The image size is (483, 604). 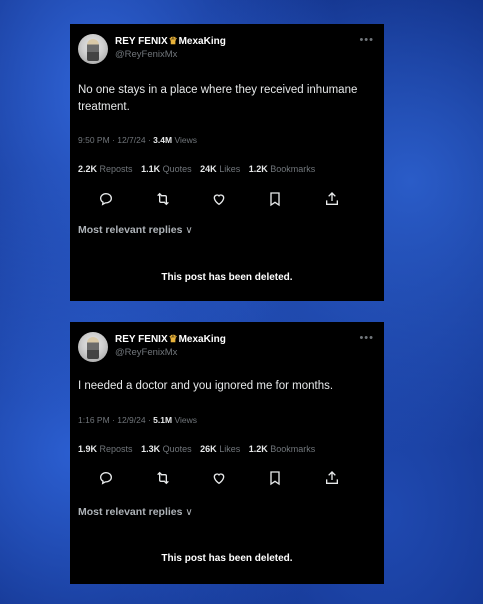 What do you see at coordinates (208, 449) in the screenshot?
I see `likes-count: 26K` at bounding box center [208, 449].